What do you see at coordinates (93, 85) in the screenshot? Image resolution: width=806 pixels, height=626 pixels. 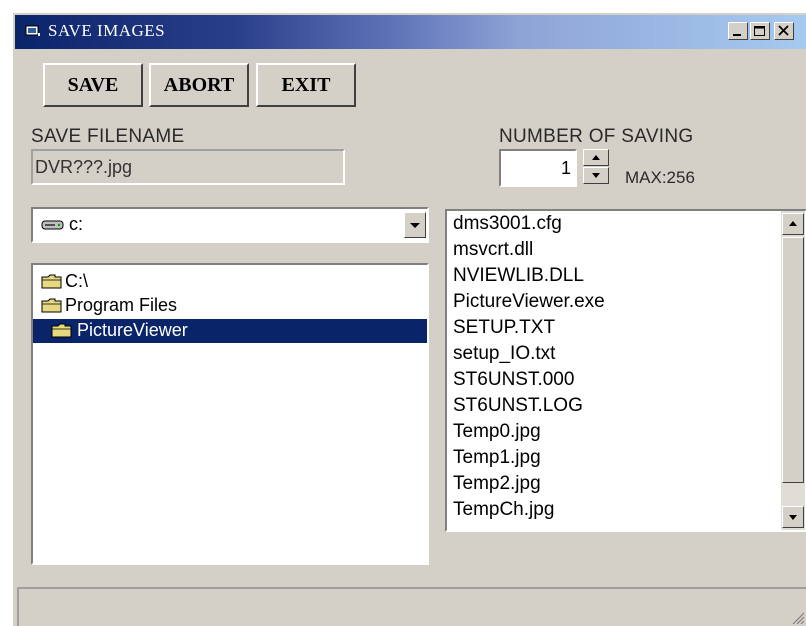 I see `save-button: SAVE` at bounding box center [93, 85].